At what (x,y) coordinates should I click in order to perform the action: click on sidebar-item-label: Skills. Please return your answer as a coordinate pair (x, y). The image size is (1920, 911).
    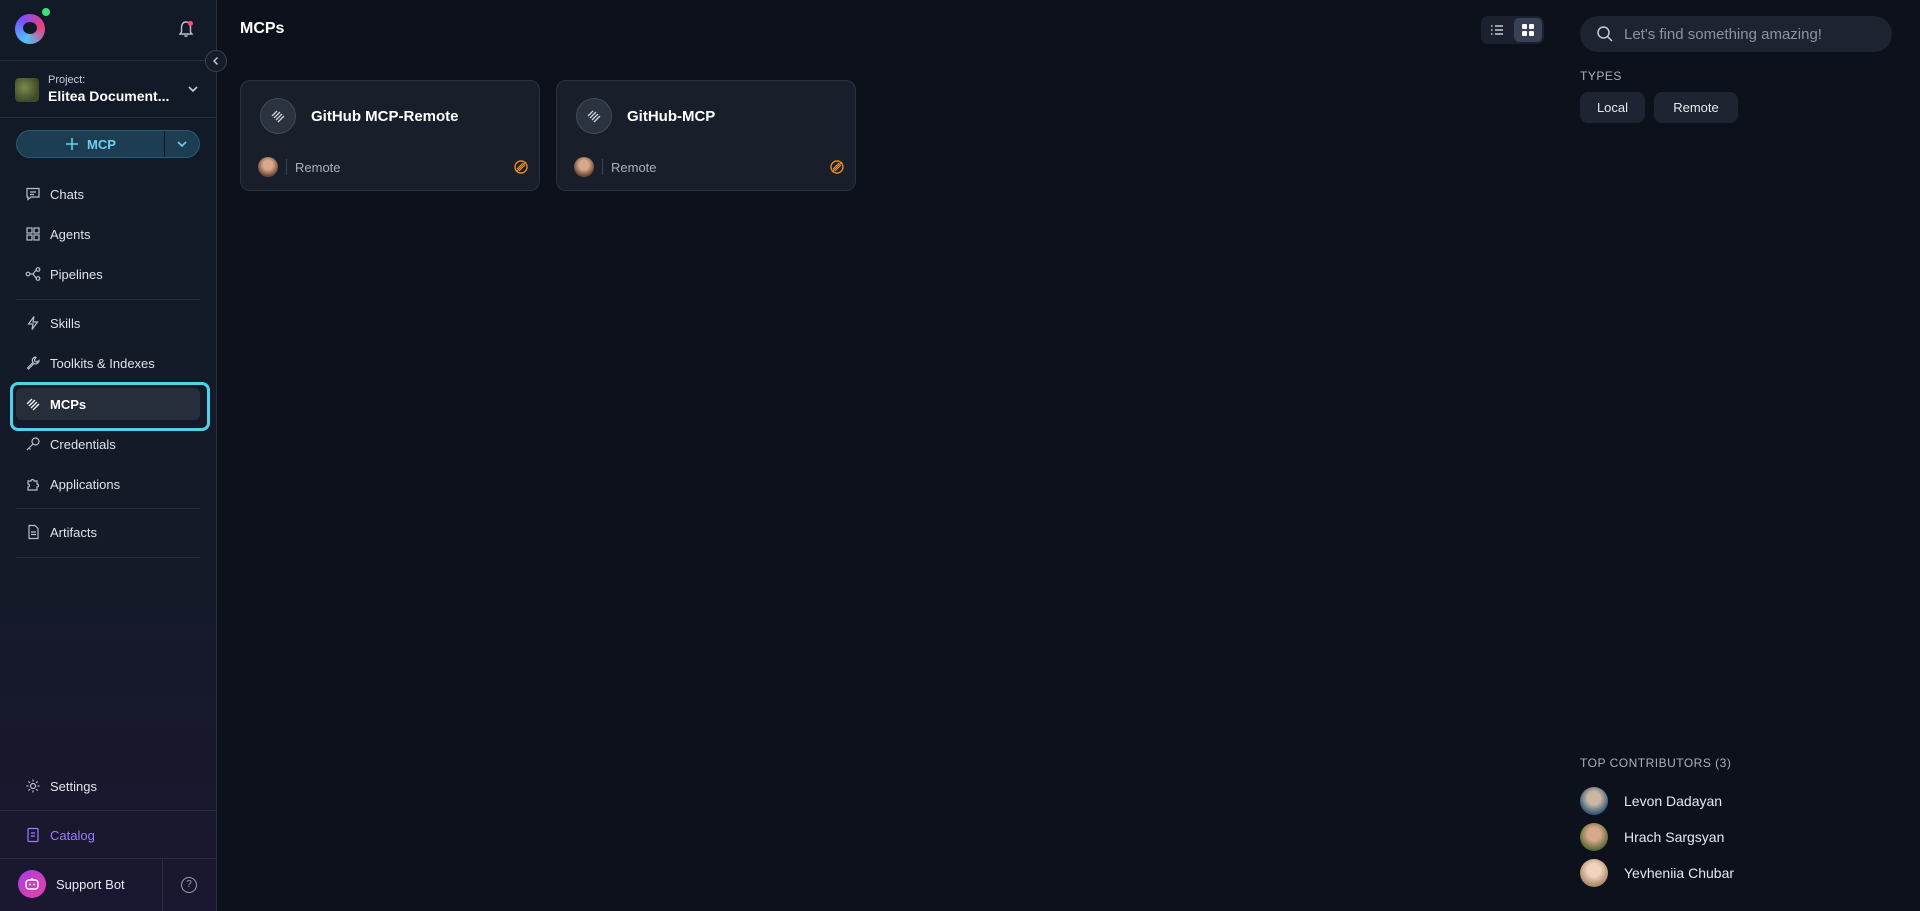
    Looking at the image, I should click on (65, 323).